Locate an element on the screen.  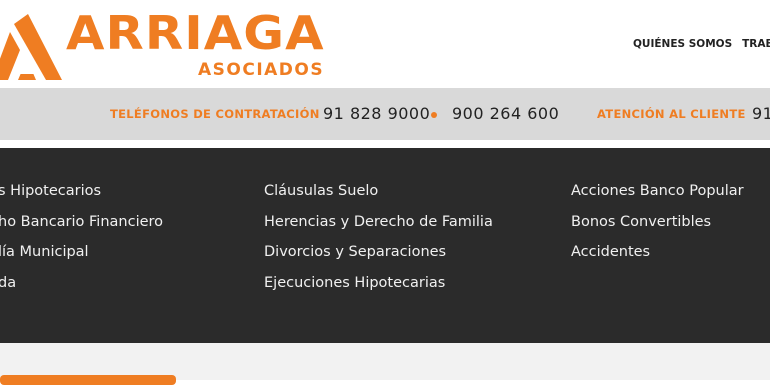
customer-service-phone: 91 is located at coordinates (761, 114).